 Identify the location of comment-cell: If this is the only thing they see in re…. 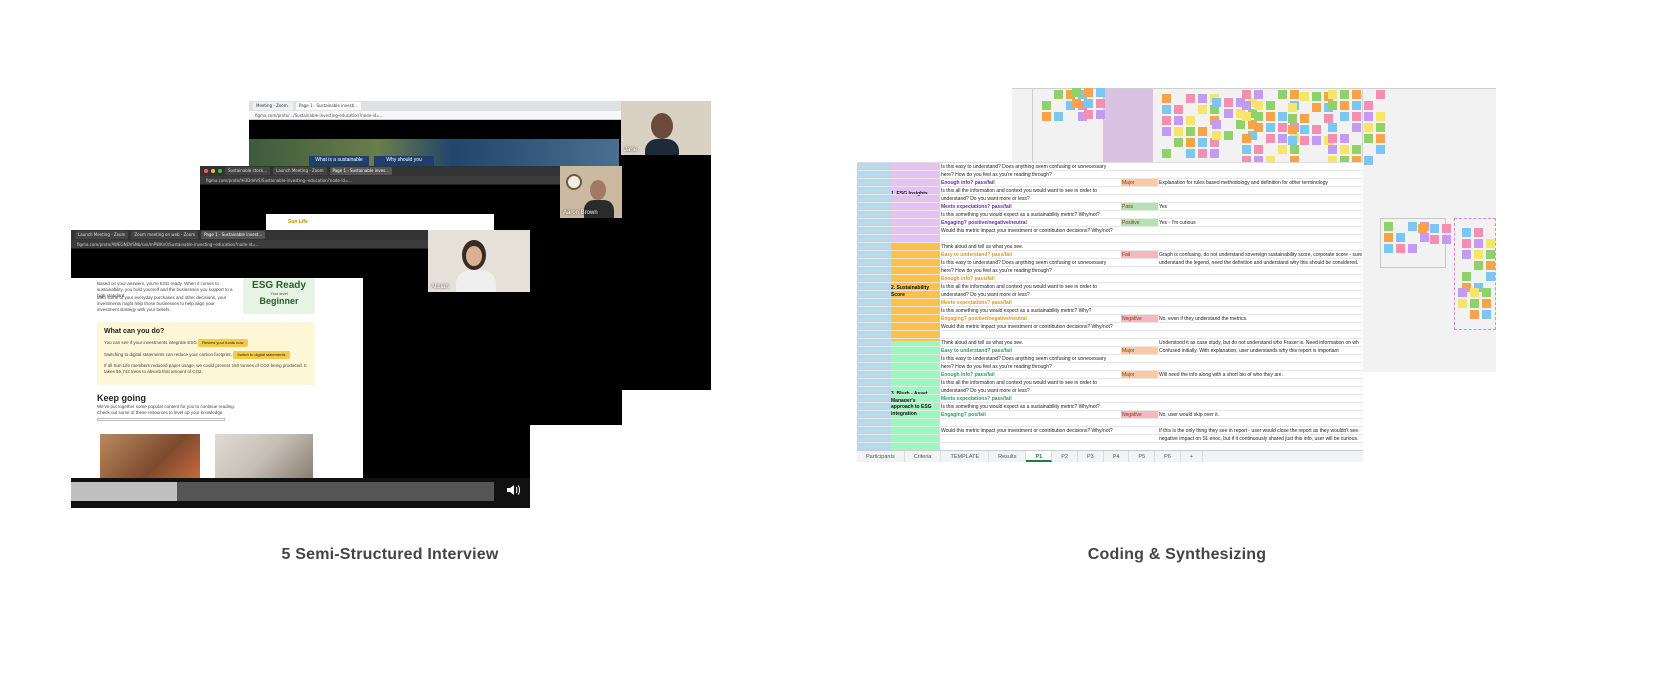
(1260, 430).